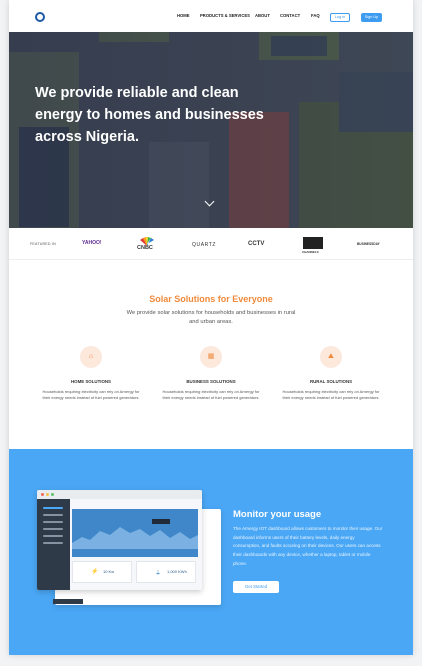  Describe the element at coordinates (340, 17) in the screenshot. I see `login-button: Log In` at that location.